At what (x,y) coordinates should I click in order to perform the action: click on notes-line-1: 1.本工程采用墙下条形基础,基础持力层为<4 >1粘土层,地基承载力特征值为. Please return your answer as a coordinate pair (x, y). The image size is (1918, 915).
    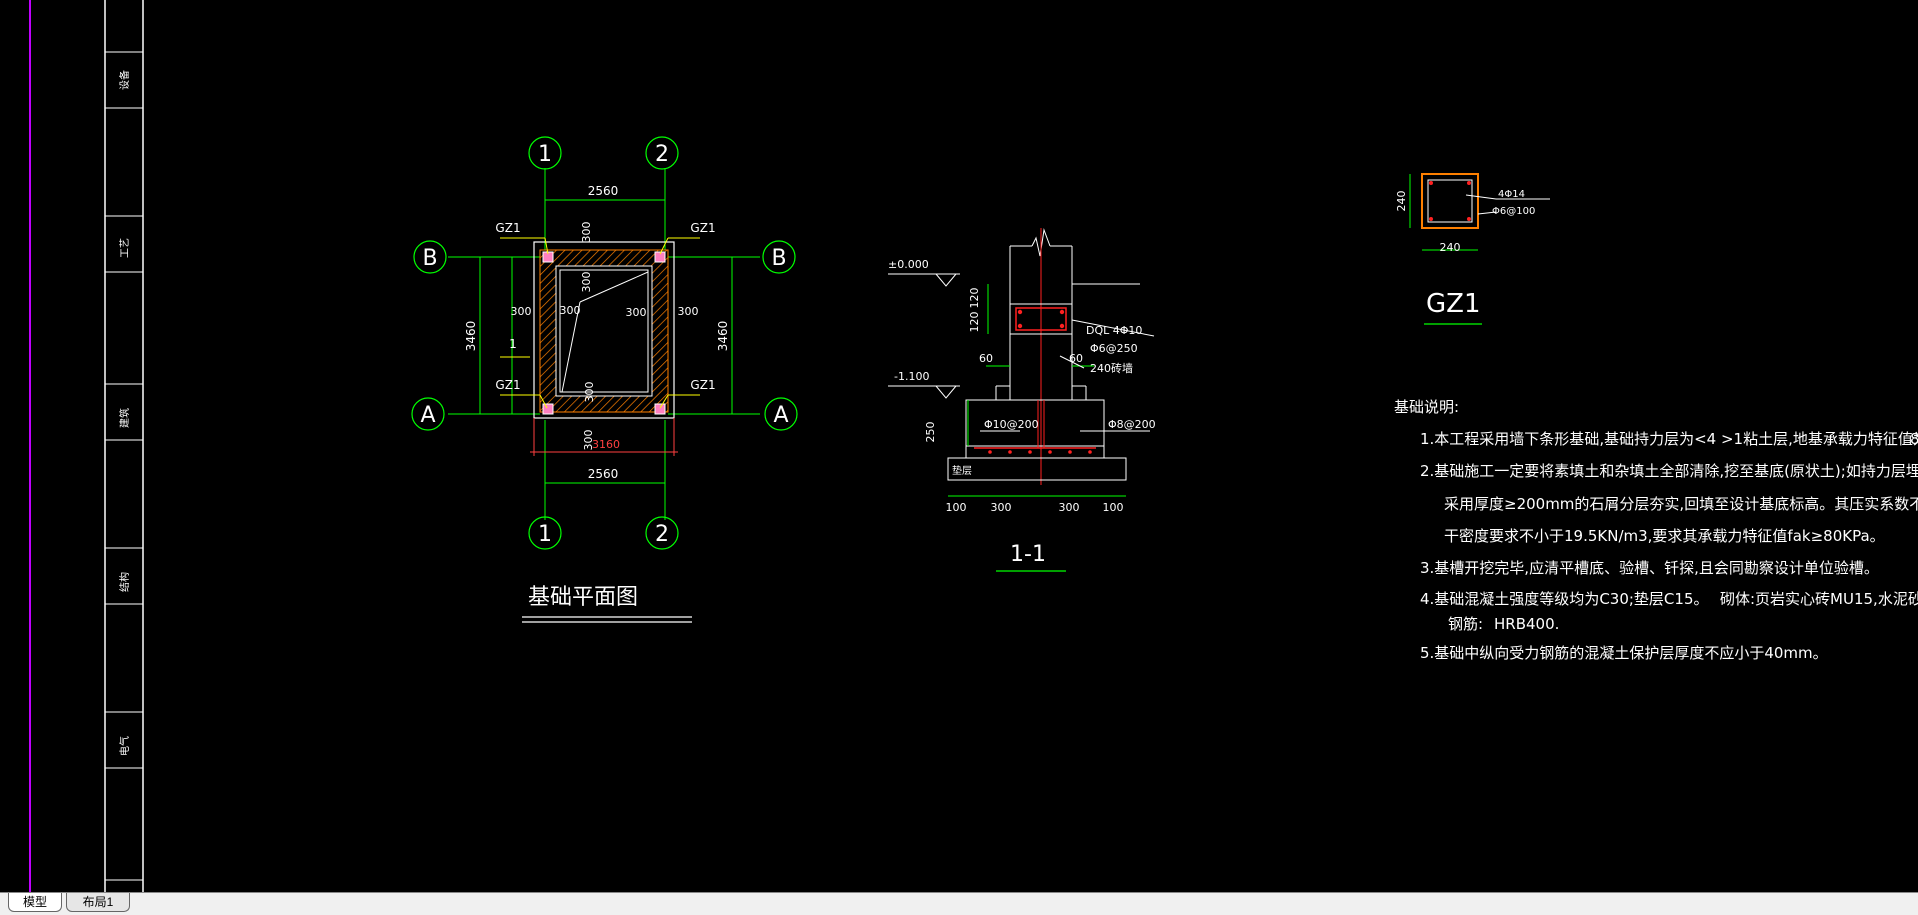
    Looking at the image, I should click on (1669, 439).